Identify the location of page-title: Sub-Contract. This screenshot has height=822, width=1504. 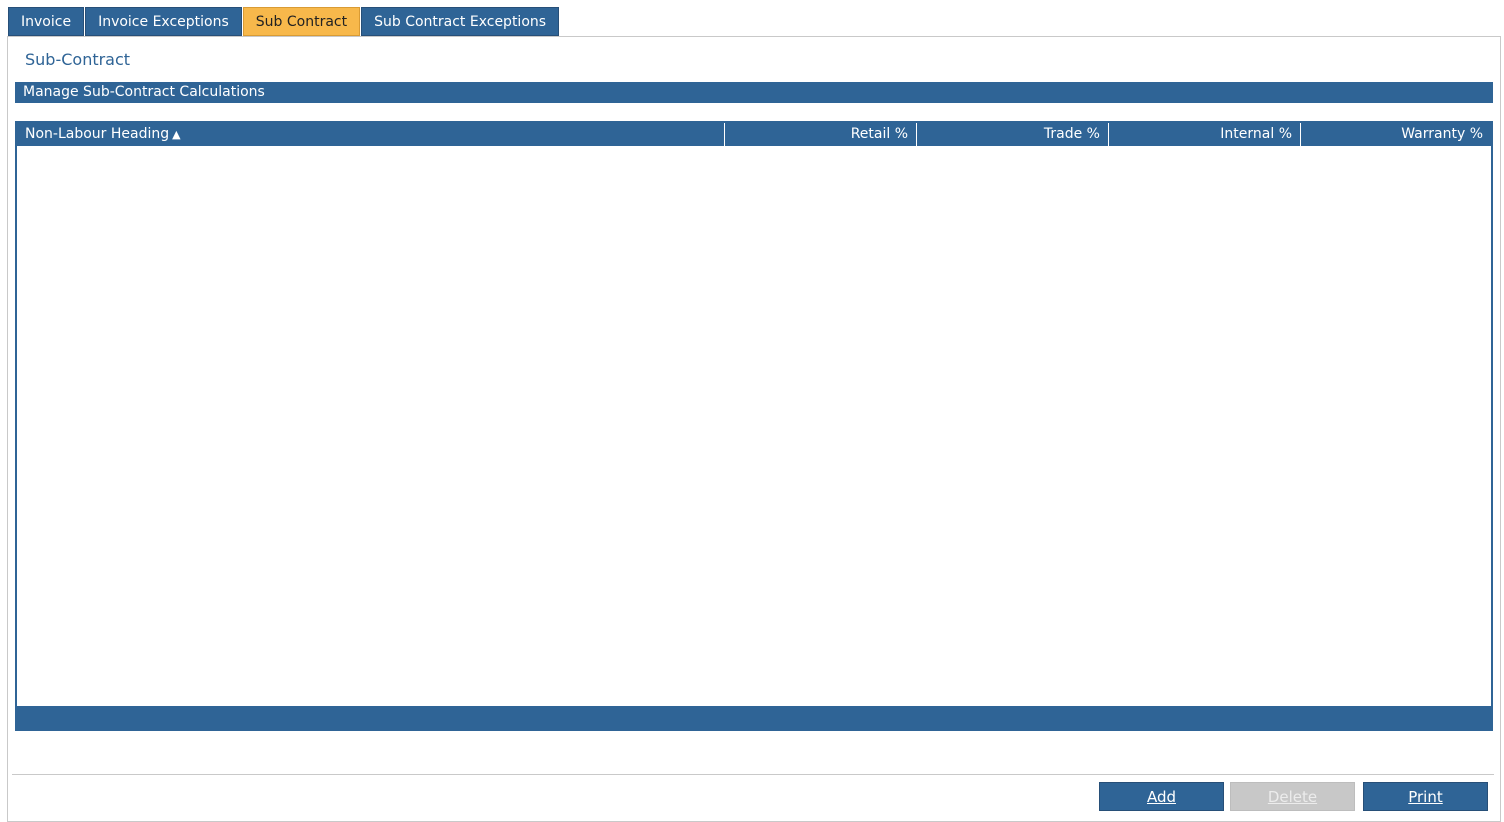
(78, 59).